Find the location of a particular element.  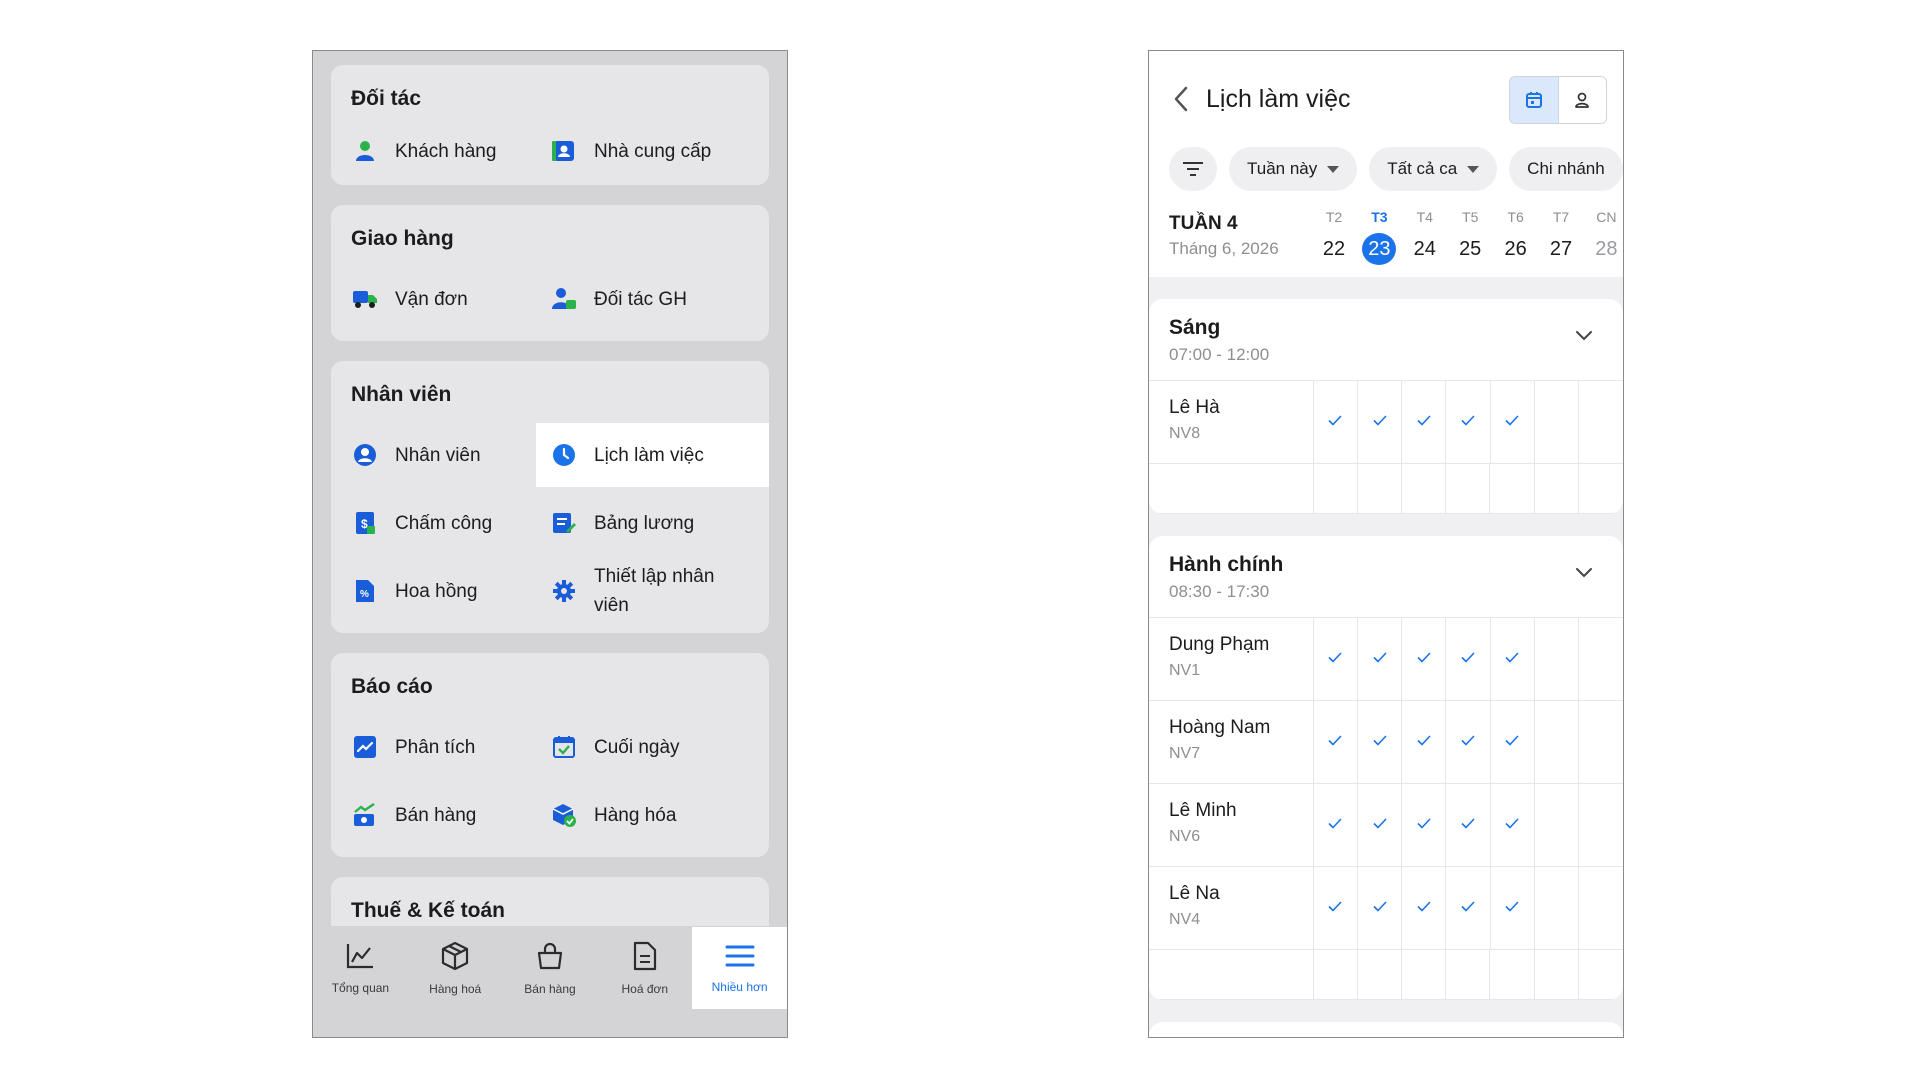

branch-filter-chip: Chi nhánh is located at coordinates (1566, 169).